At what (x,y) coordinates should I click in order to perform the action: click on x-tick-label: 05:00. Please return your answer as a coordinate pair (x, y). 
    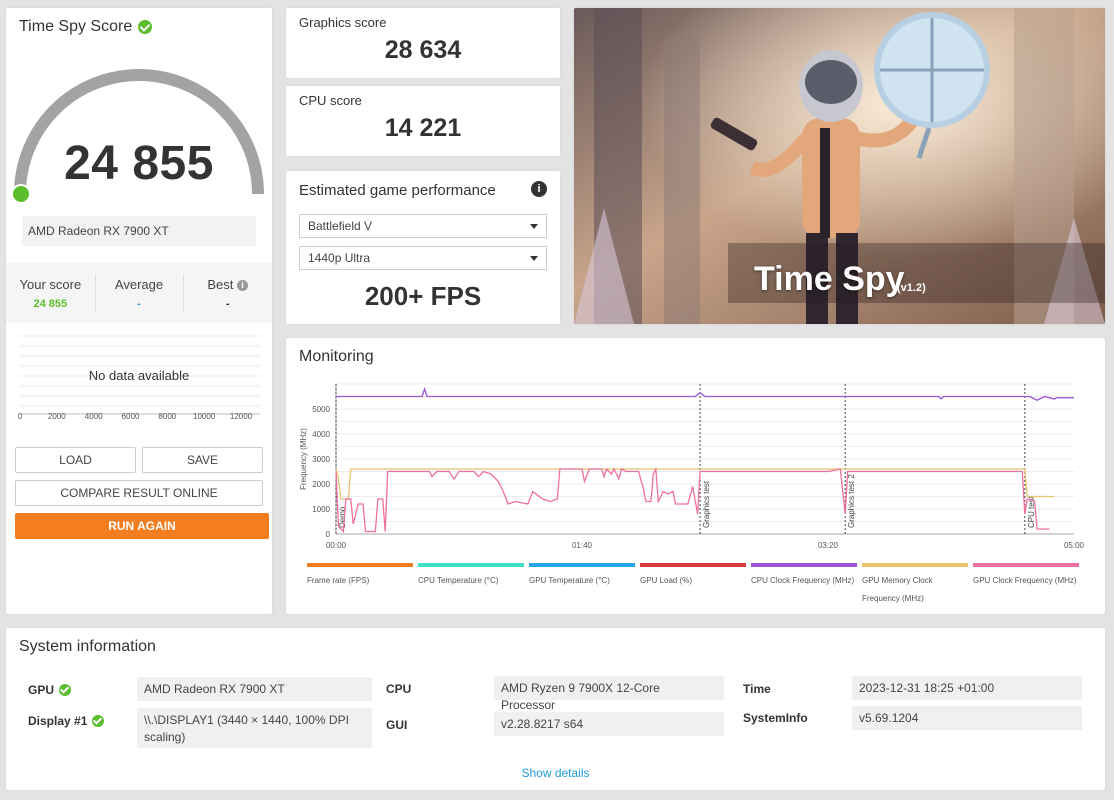
    Looking at the image, I should click on (1074, 545).